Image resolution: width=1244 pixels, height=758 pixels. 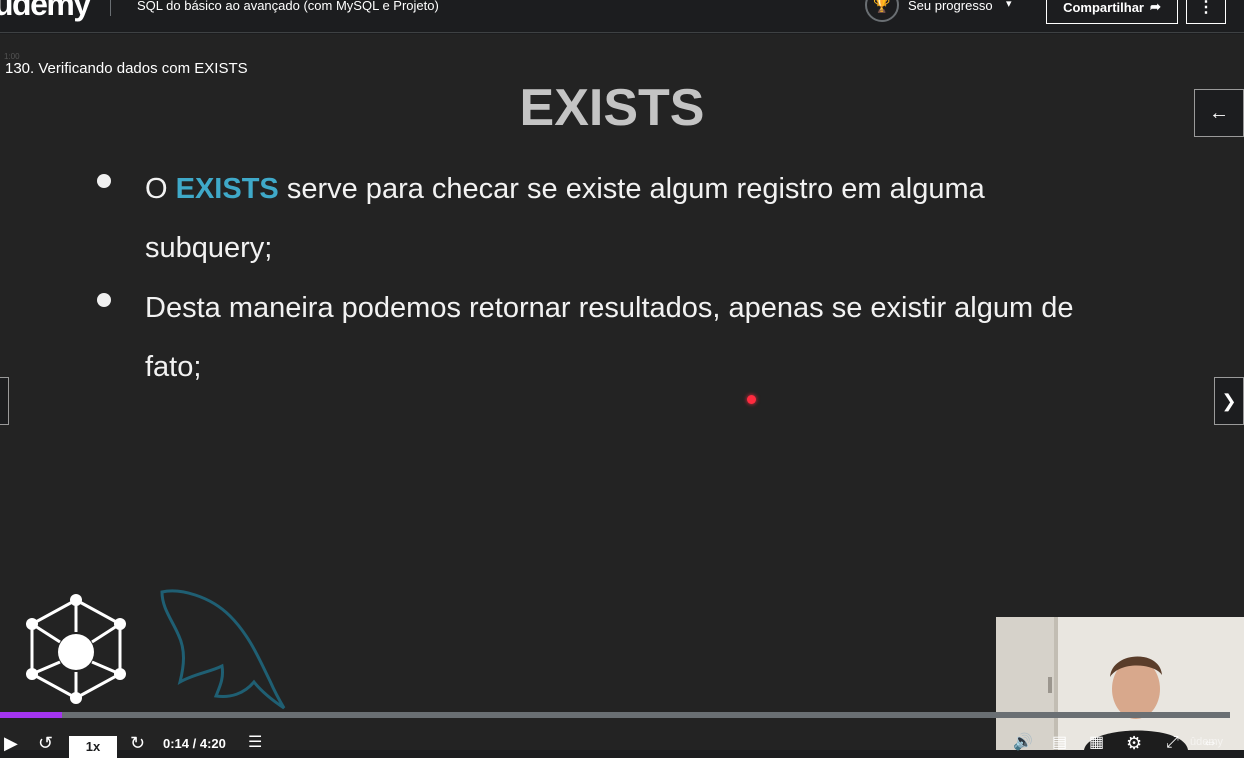 What do you see at coordinates (1134, 743) in the screenshot?
I see `gear-icon: ⚙` at bounding box center [1134, 743].